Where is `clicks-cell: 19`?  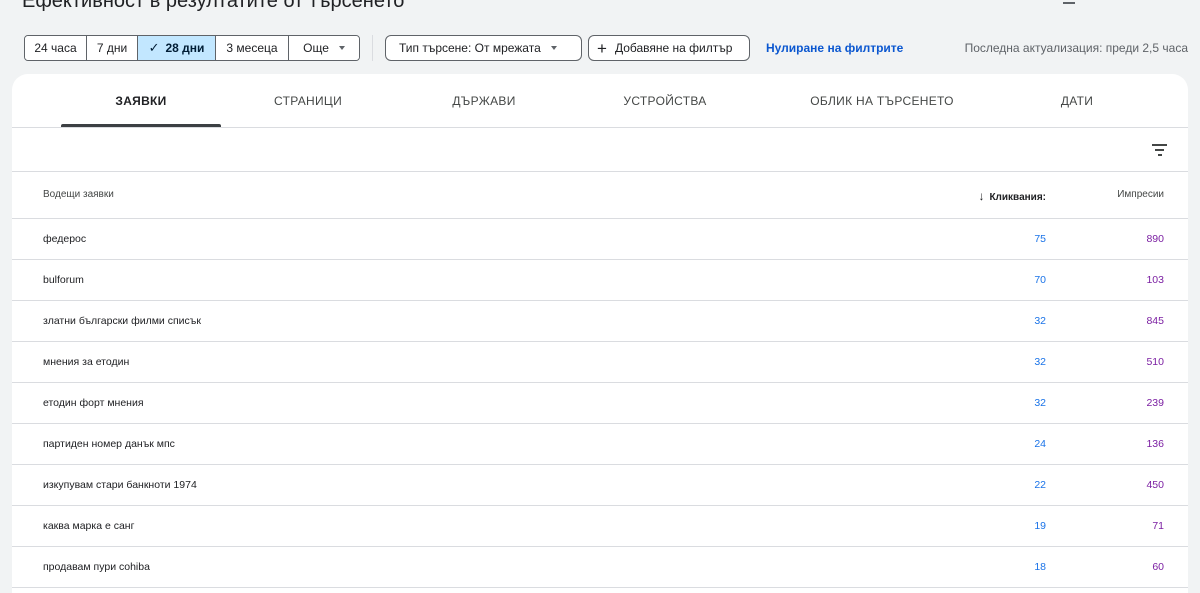
clicks-cell: 19 is located at coordinates (1040, 526).